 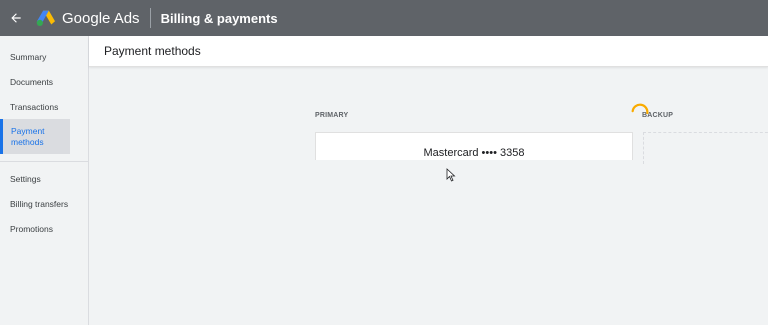 I want to click on header-divider, so click(x=150, y=18).